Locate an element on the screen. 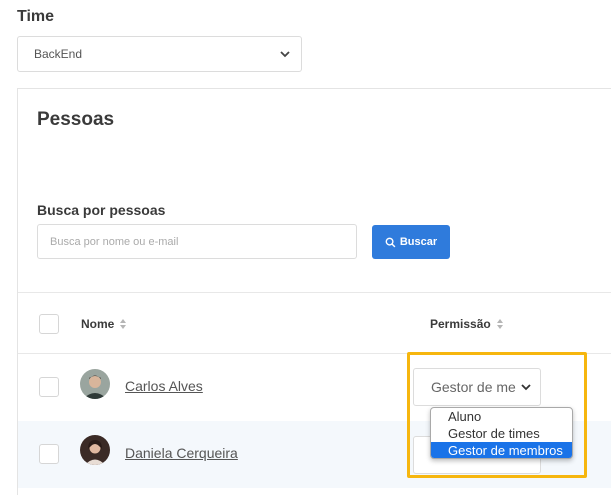 The image size is (611, 495). person-name-link: Carlos Alves is located at coordinates (164, 386).